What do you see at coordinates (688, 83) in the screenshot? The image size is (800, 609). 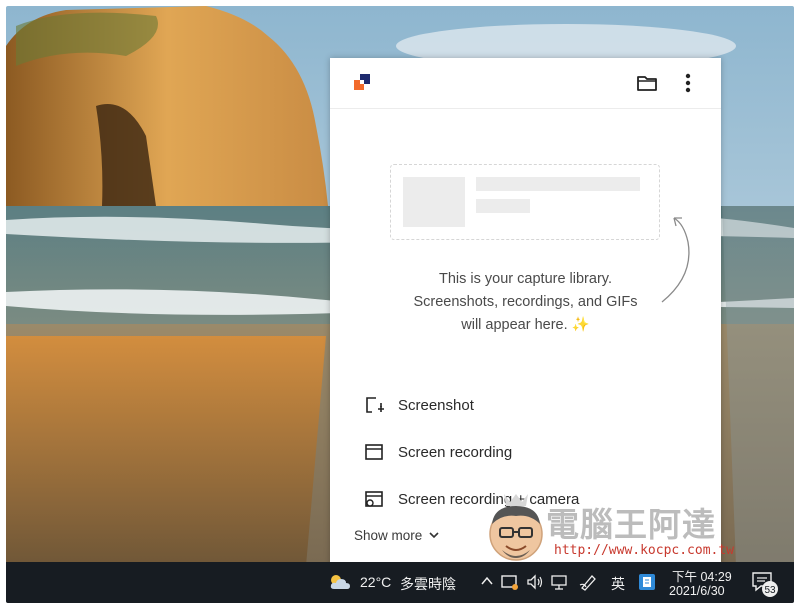 I see `more-options-icon` at bounding box center [688, 83].